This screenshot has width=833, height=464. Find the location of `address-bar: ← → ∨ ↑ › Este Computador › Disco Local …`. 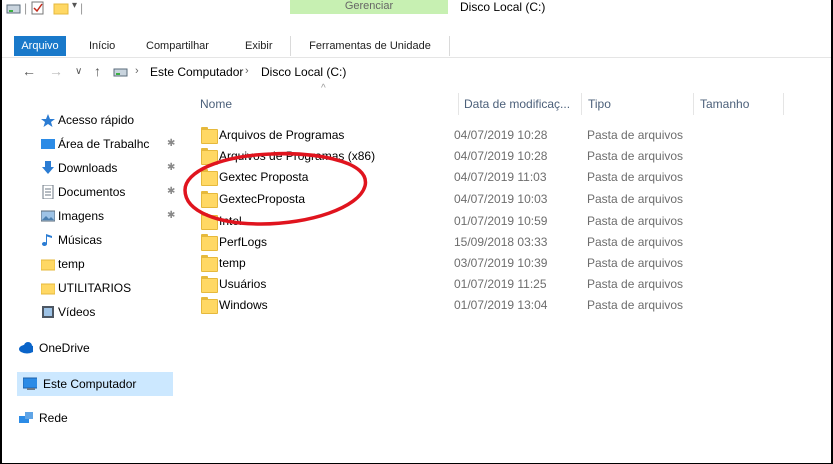

address-bar: ← → ∨ ↑ › Este Computador › Disco Local … is located at coordinates (416, 72).